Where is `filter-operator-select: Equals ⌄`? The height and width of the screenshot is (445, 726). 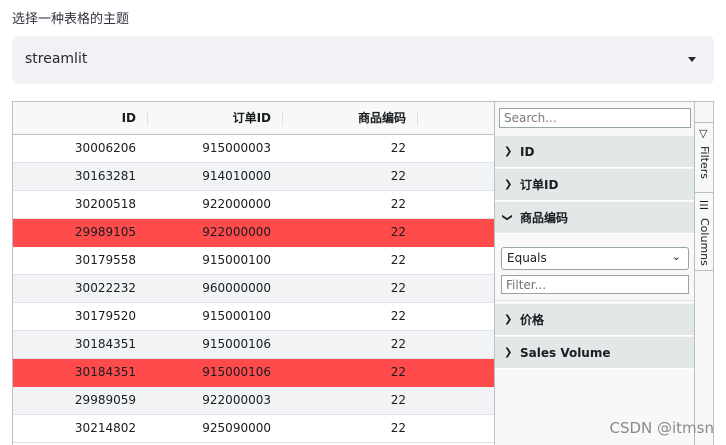 filter-operator-select: Equals ⌄ is located at coordinates (595, 258).